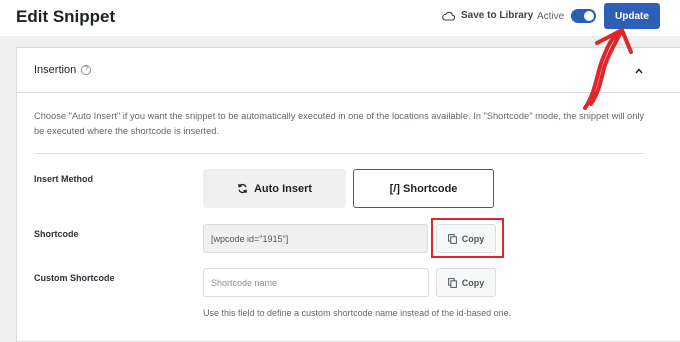 Image resolution: width=680 pixels, height=342 pixels. What do you see at coordinates (55, 70) in the screenshot?
I see `panel-title: Insertion` at bounding box center [55, 70].